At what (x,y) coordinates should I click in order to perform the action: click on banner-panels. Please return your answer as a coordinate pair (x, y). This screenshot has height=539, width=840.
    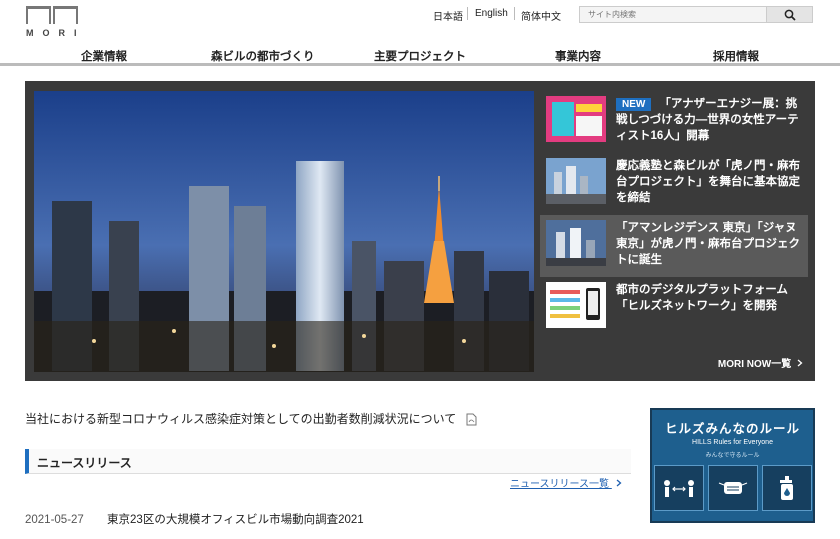
    Looking at the image, I should click on (732, 488).